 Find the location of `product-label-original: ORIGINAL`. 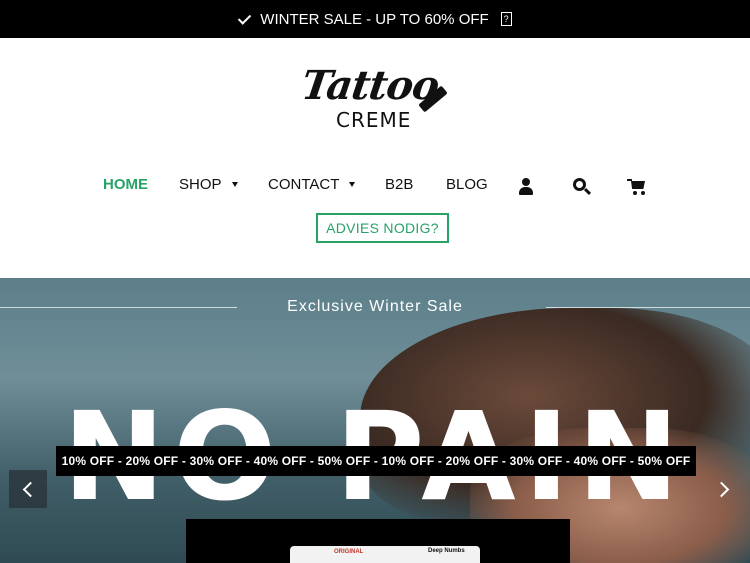

product-label-original: ORIGINAL is located at coordinates (349, 552).